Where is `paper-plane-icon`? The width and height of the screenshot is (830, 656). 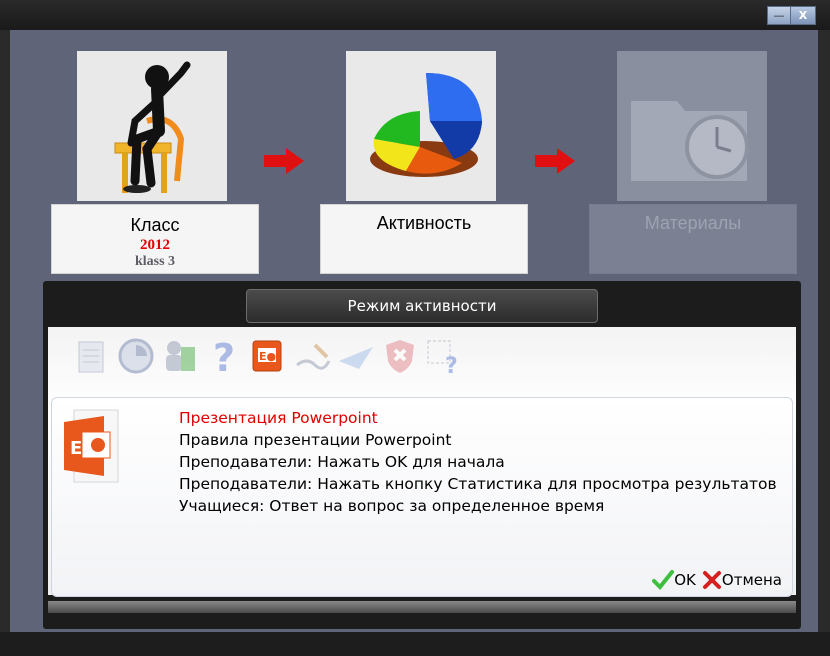
paper-plane-icon is located at coordinates (356, 356).